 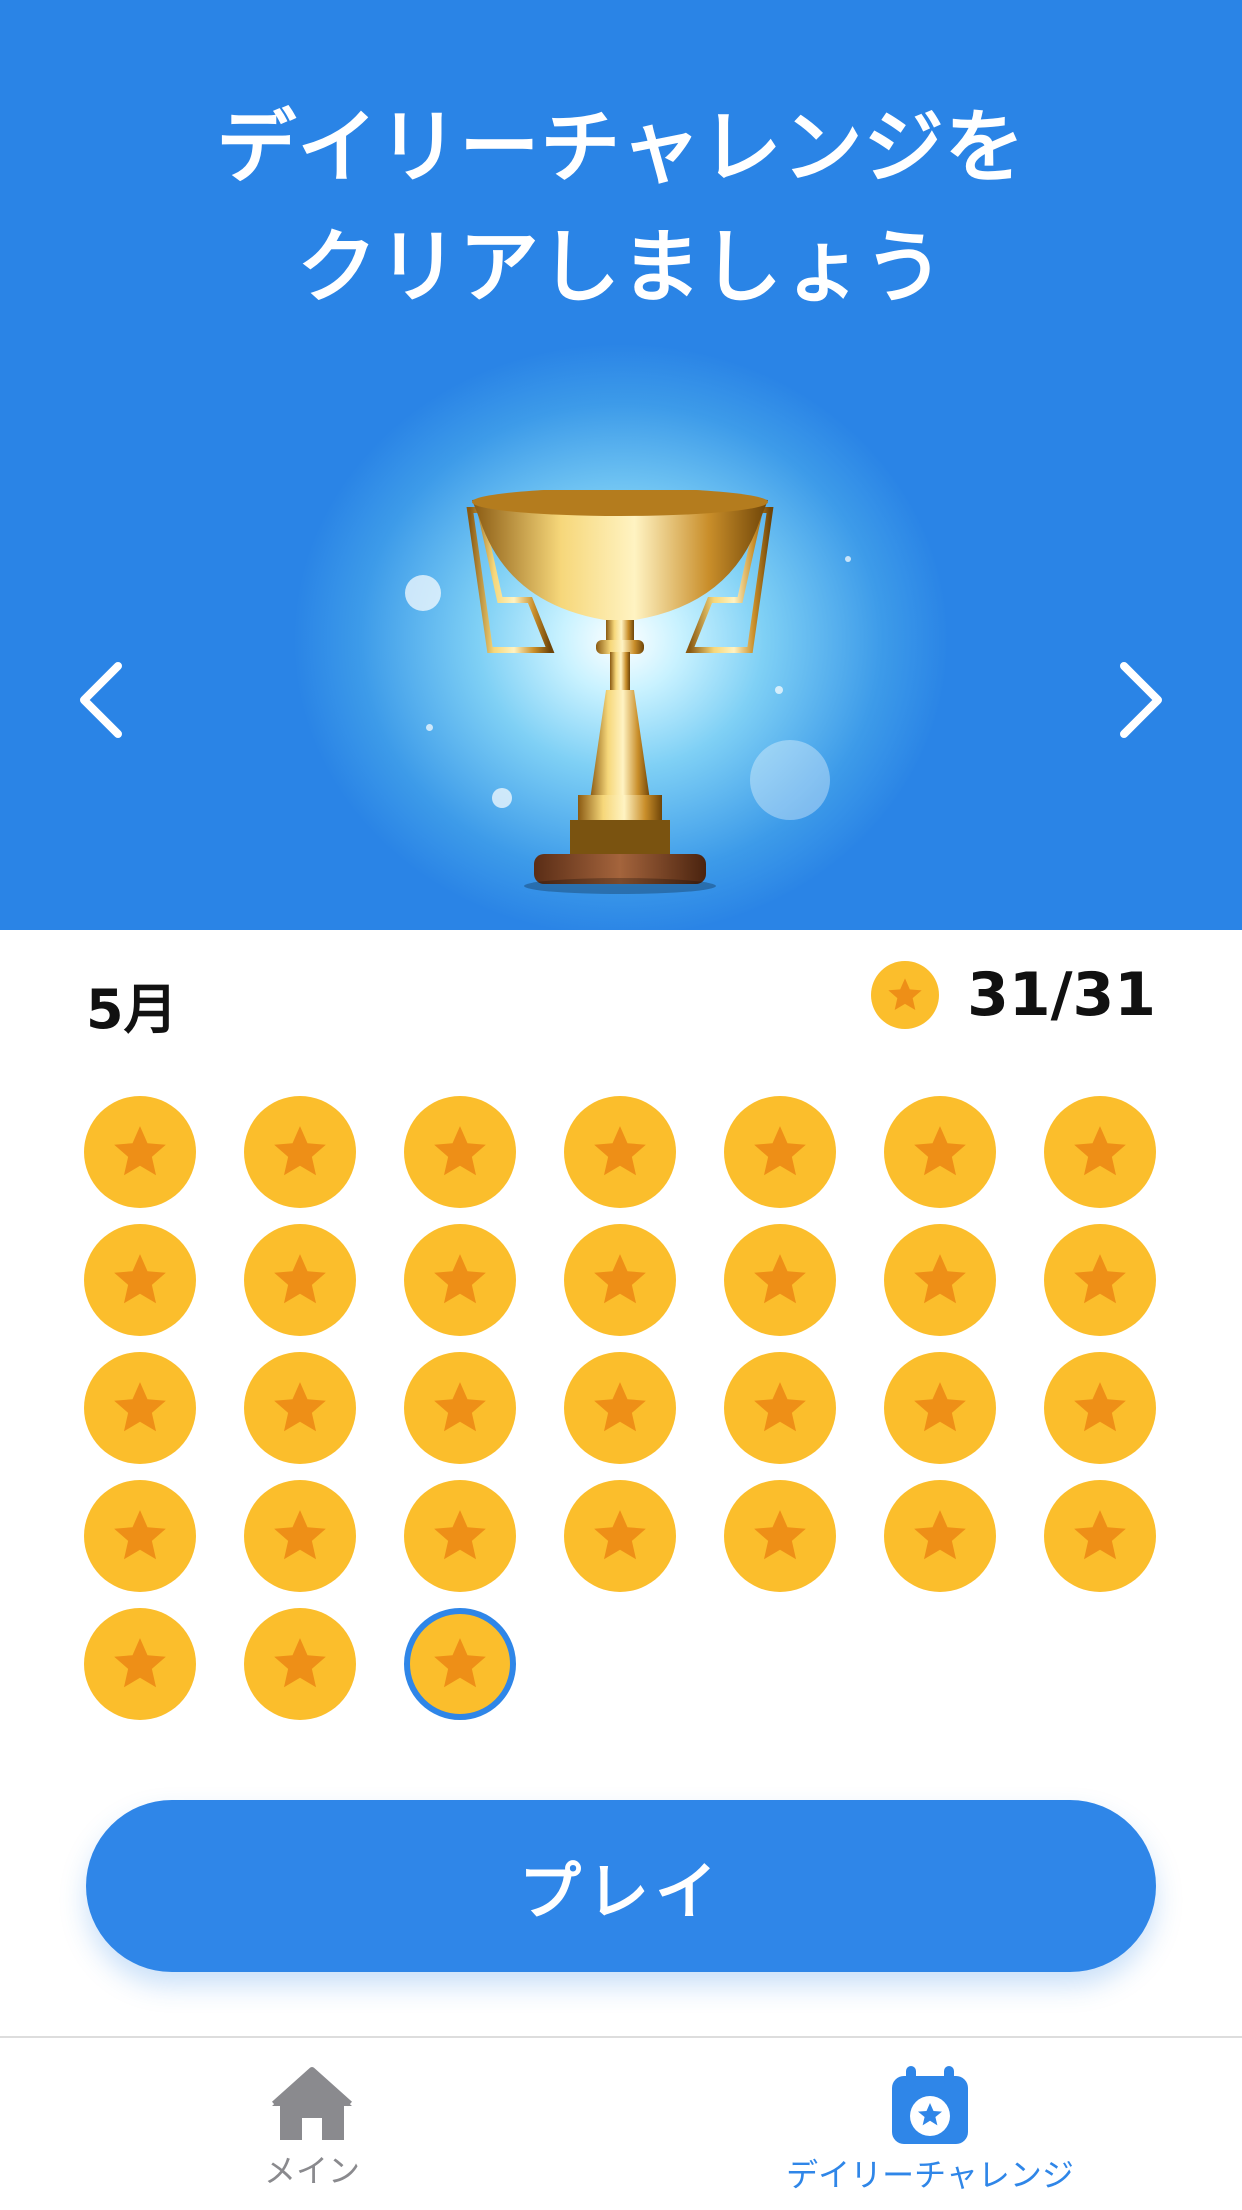 I want to click on day-26-coin, so click(x=780, y=1536).